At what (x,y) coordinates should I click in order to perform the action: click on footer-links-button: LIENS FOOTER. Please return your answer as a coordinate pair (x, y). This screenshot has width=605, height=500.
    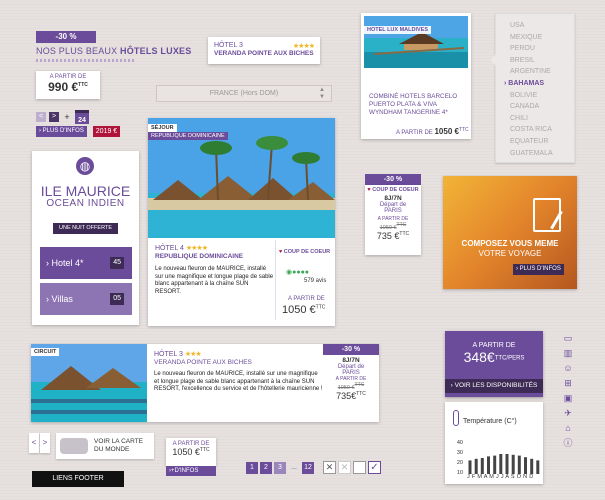
    Looking at the image, I should click on (78, 479).